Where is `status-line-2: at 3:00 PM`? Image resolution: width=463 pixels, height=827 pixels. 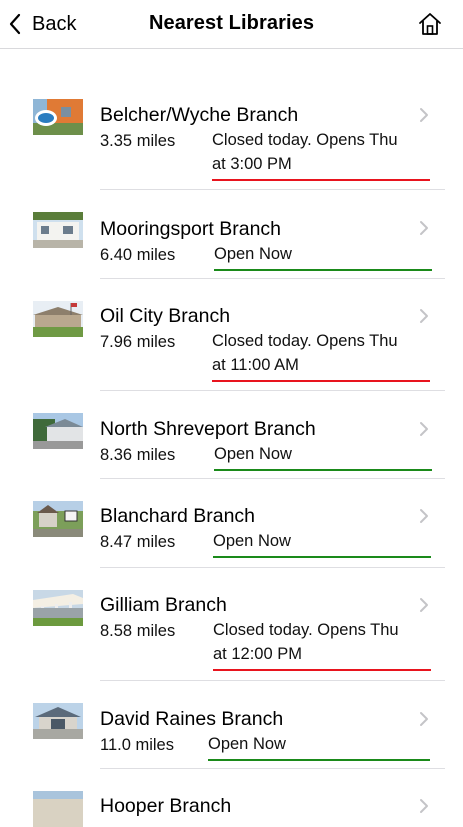 status-line-2: at 3:00 PM is located at coordinates (252, 164).